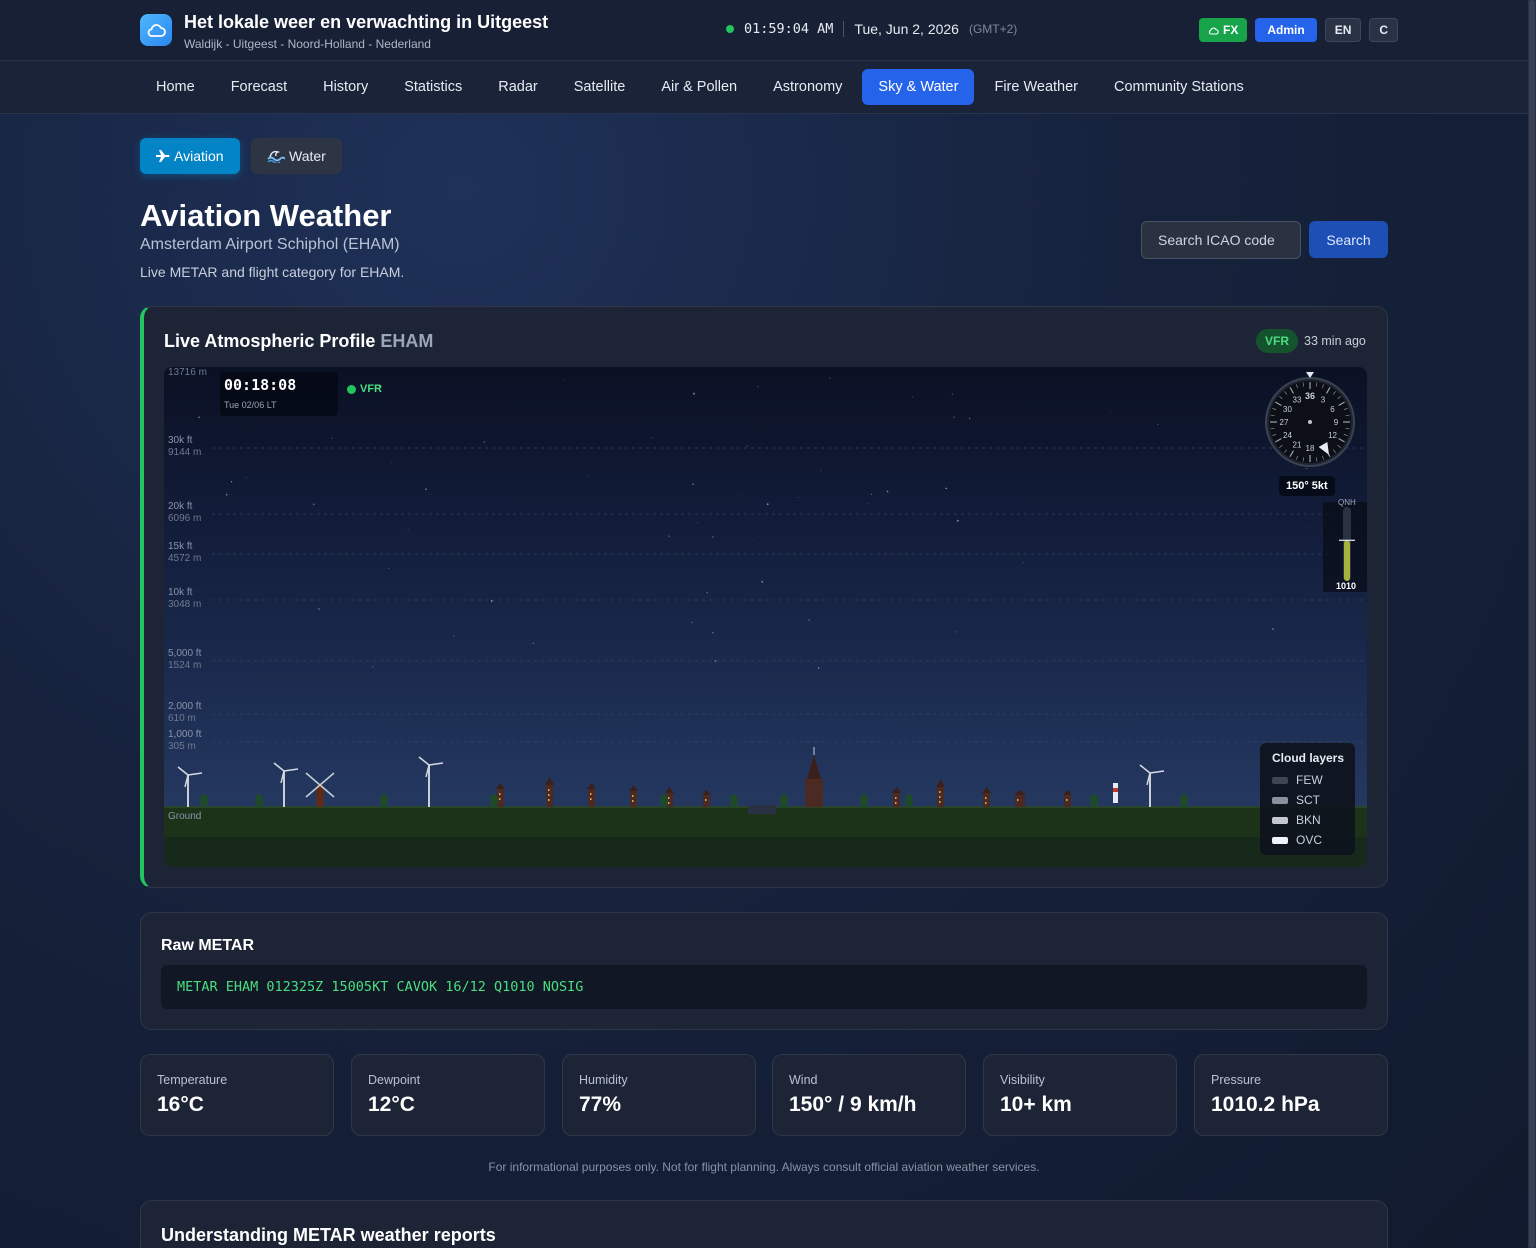  Describe the element at coordinates (185, 604) in the screenshot. I see `altitude-m: 3048 m` at that location.